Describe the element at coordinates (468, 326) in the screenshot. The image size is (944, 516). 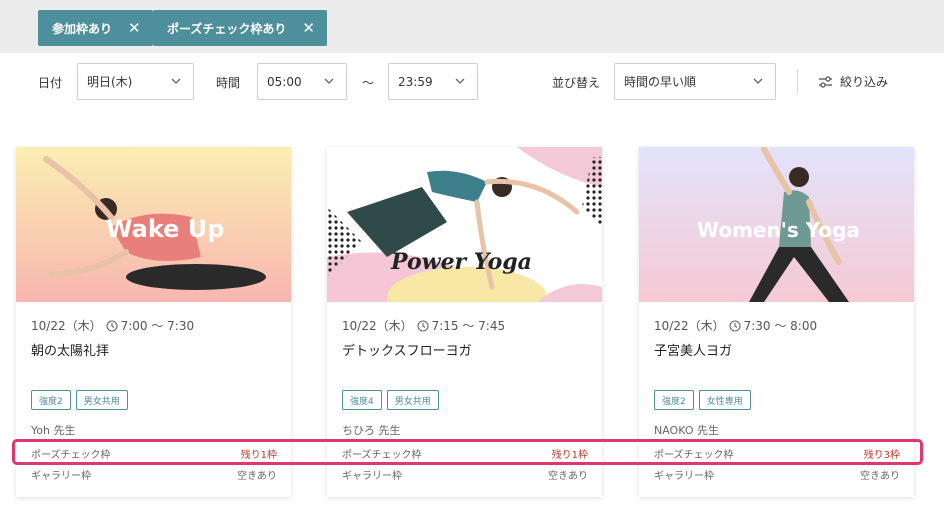
I see `lesson-time: 7:15 〜 7:45` at that location.